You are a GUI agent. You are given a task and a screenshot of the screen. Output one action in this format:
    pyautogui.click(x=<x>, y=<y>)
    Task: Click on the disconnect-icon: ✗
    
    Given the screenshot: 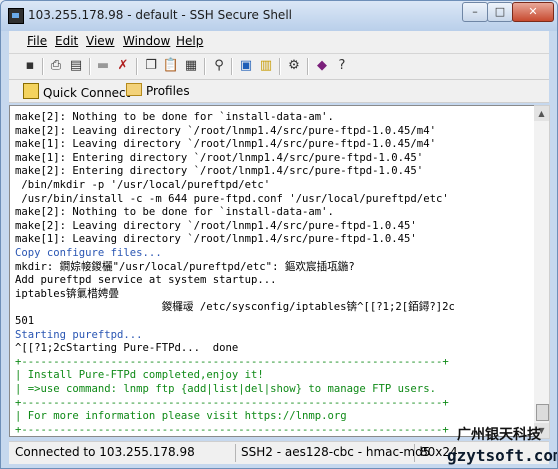 What is the action you would take?
    pyautogui.click(x=123, y=66)
    